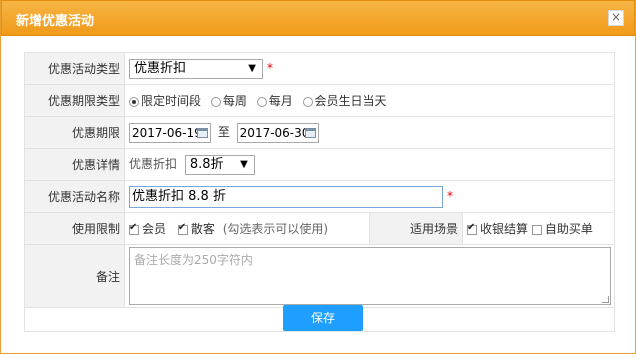  I want to click on memo-textarea: 备注长度为250字符内, so click(370, 276).